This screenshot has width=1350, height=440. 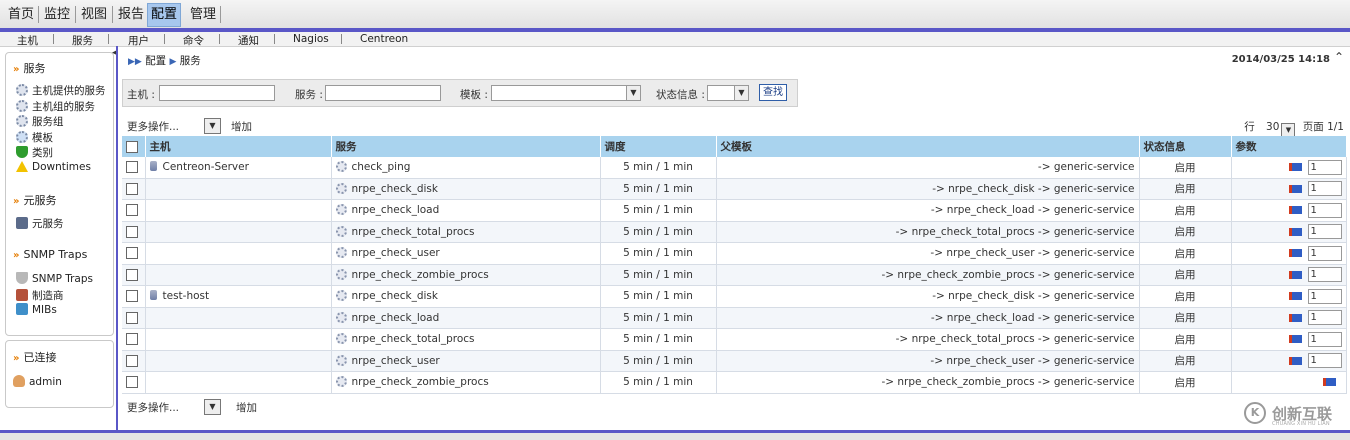 I want to click on more-actions-select: ▼, so click(x=212, y=126).